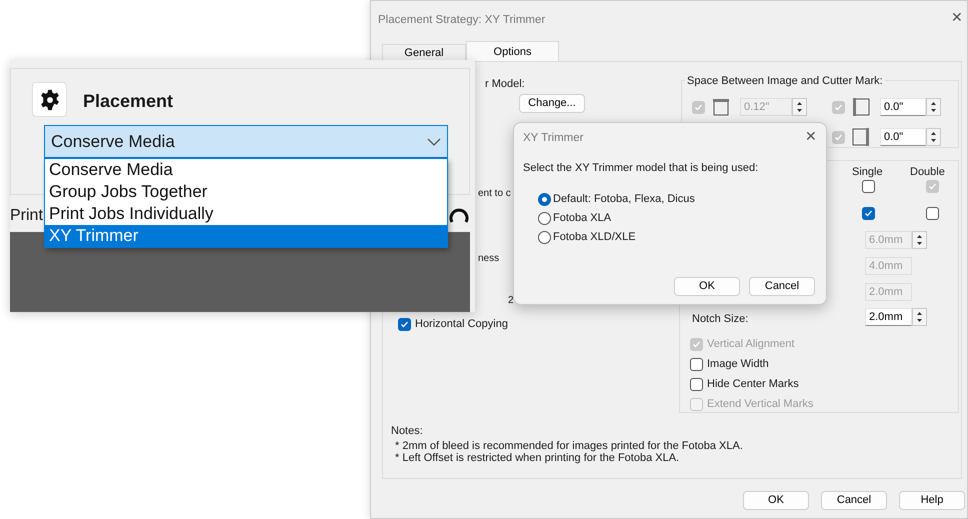 The image size is (968, 519). Describe the element at coordinates (640, 168) in the screenshot. I see `dialog-prompt: Select the XY Trimmer model that is being used:` at that location.